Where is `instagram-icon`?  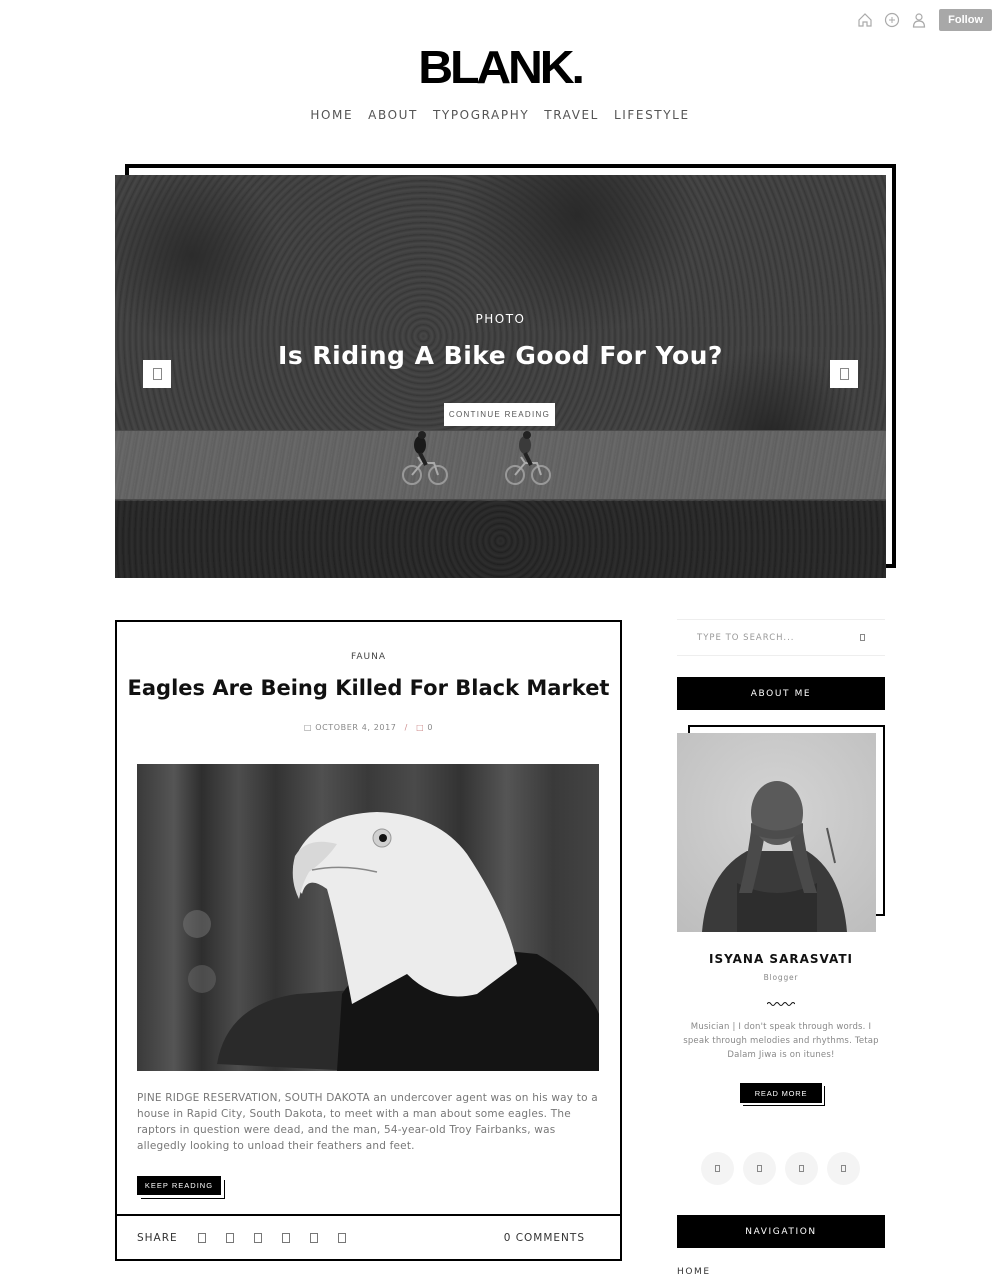
instagram-icon is located at coordinates (801, 1168).